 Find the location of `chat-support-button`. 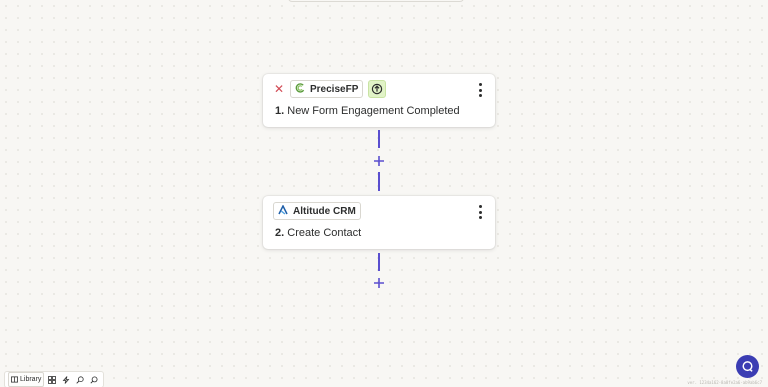

chat-support-button is located at coordinates (747, 366).